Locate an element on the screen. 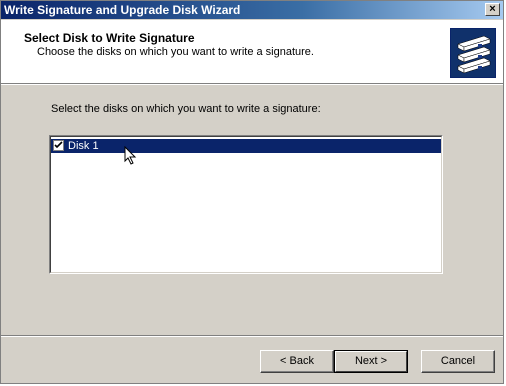  close-button: × is located at coordinates (492, 9).